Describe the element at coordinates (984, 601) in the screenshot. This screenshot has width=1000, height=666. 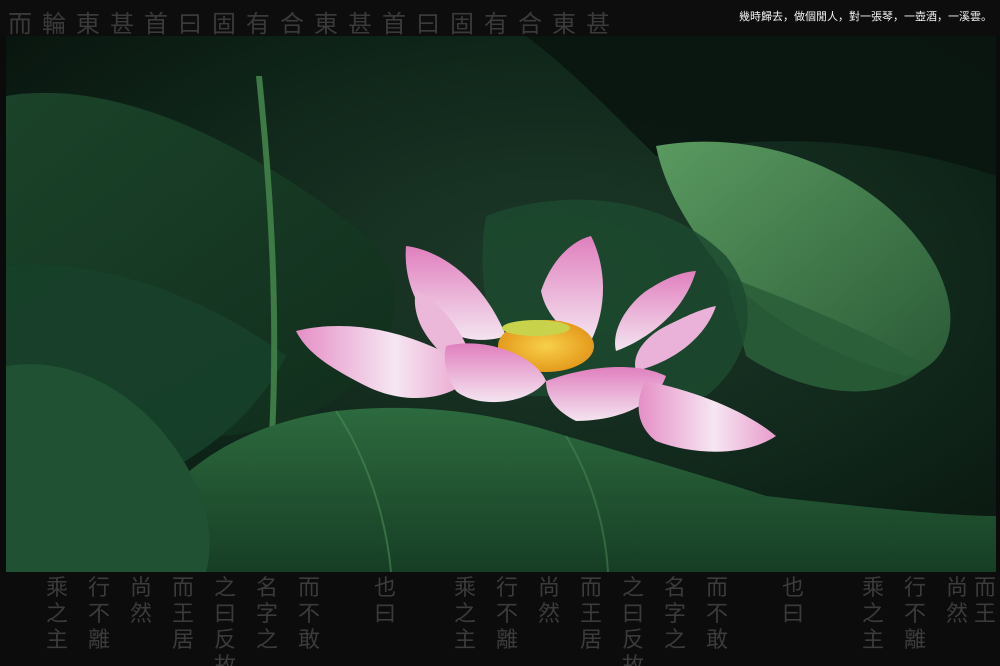
I see `calligraphy-column: 而王` at that location.